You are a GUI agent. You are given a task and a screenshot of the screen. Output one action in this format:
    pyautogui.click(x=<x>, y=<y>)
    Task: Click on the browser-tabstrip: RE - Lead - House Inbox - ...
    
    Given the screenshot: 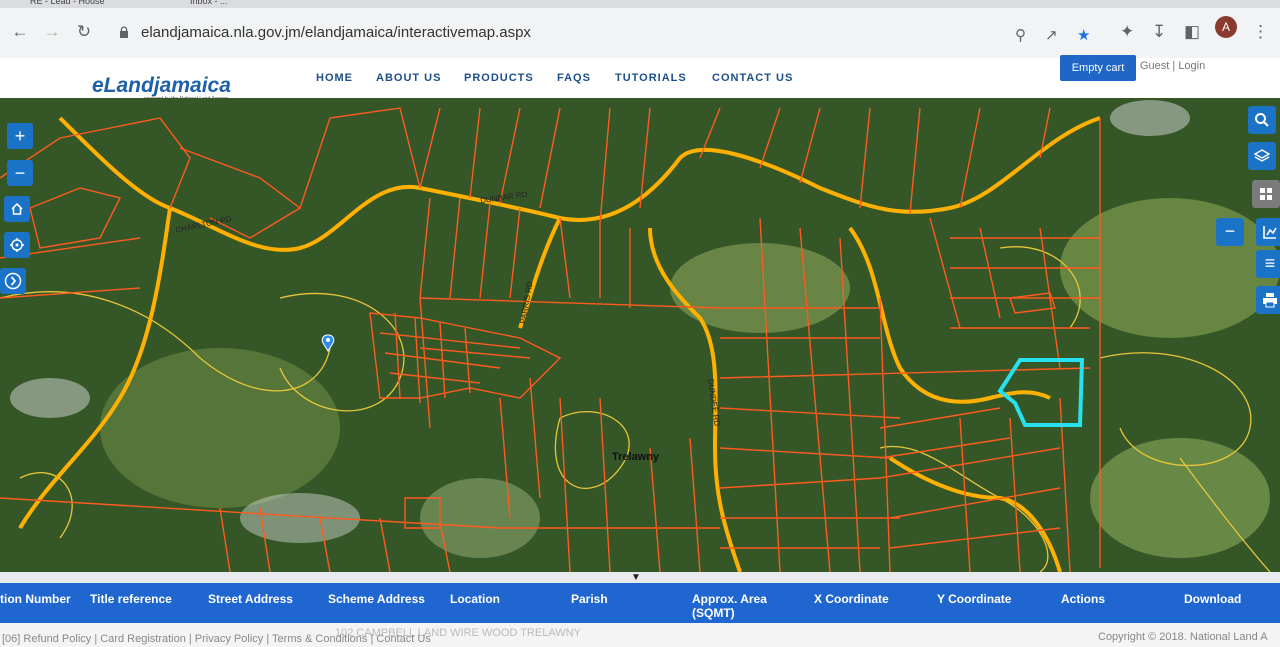 What is the action you would take?
    pyautogui.click(x=640, y=4)
    